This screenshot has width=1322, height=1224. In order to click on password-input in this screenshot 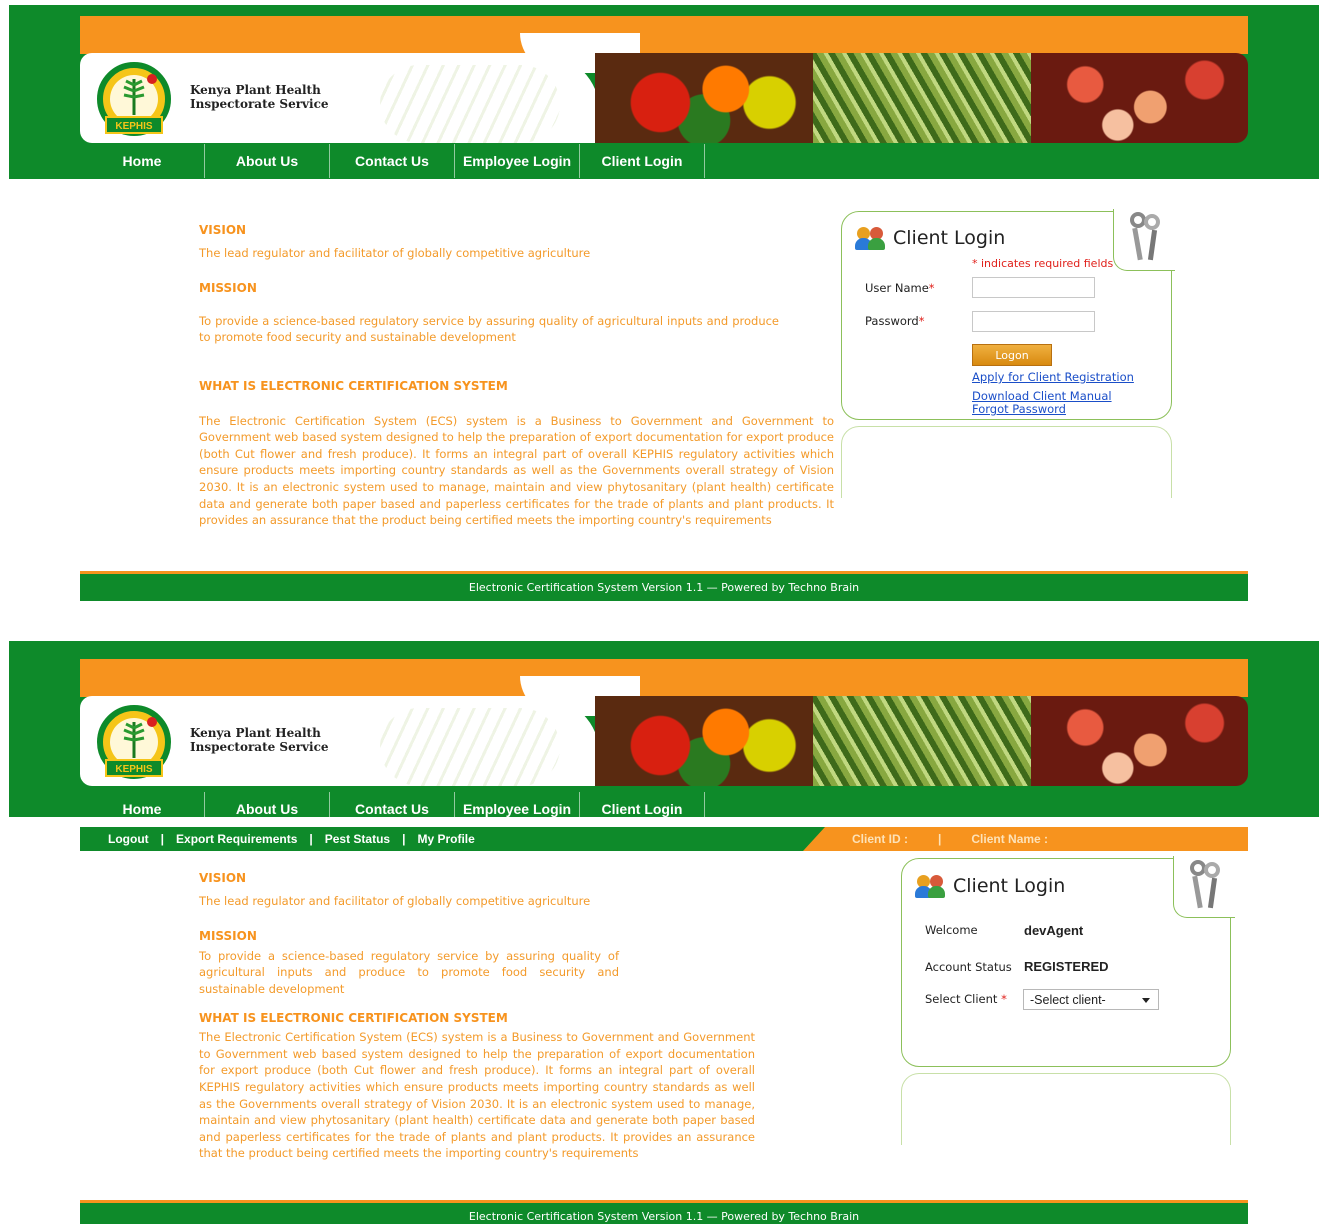, I will do `click(1033, 321)`.